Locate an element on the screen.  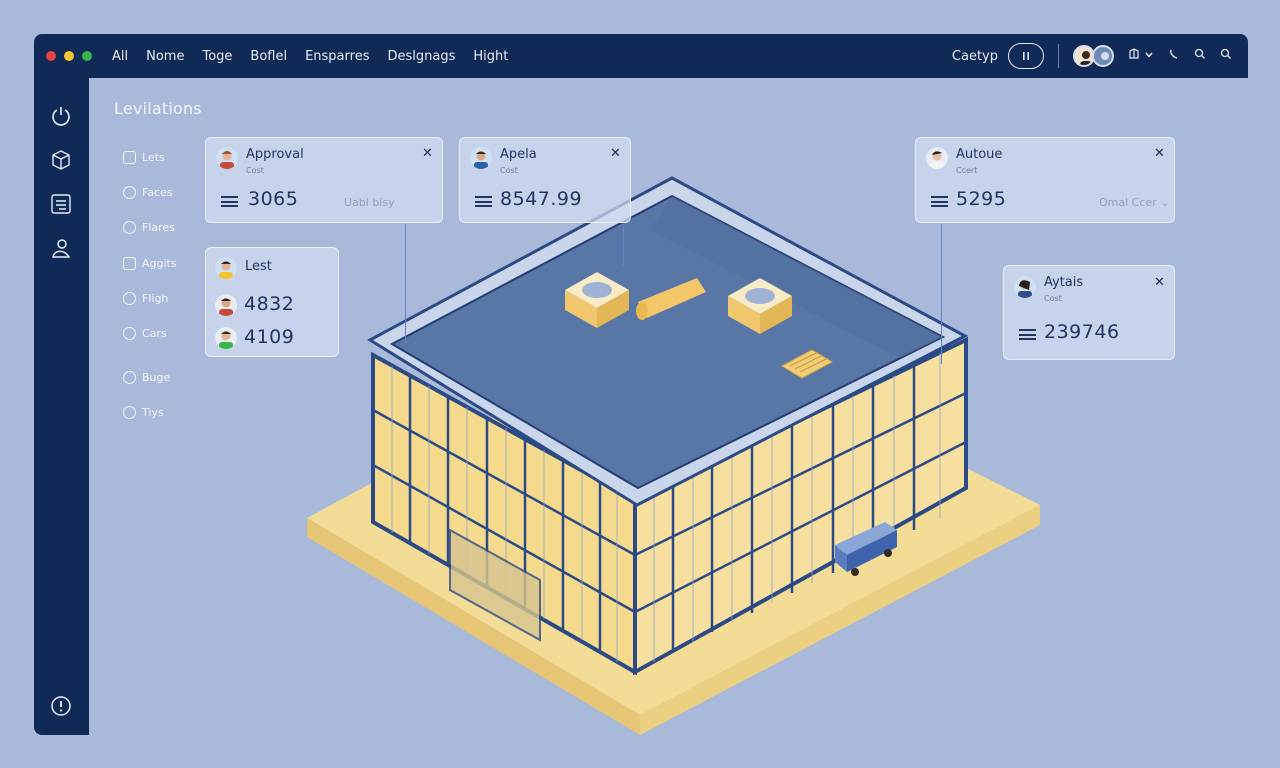
card-value: 5295 is located at coordinates (981, 199).